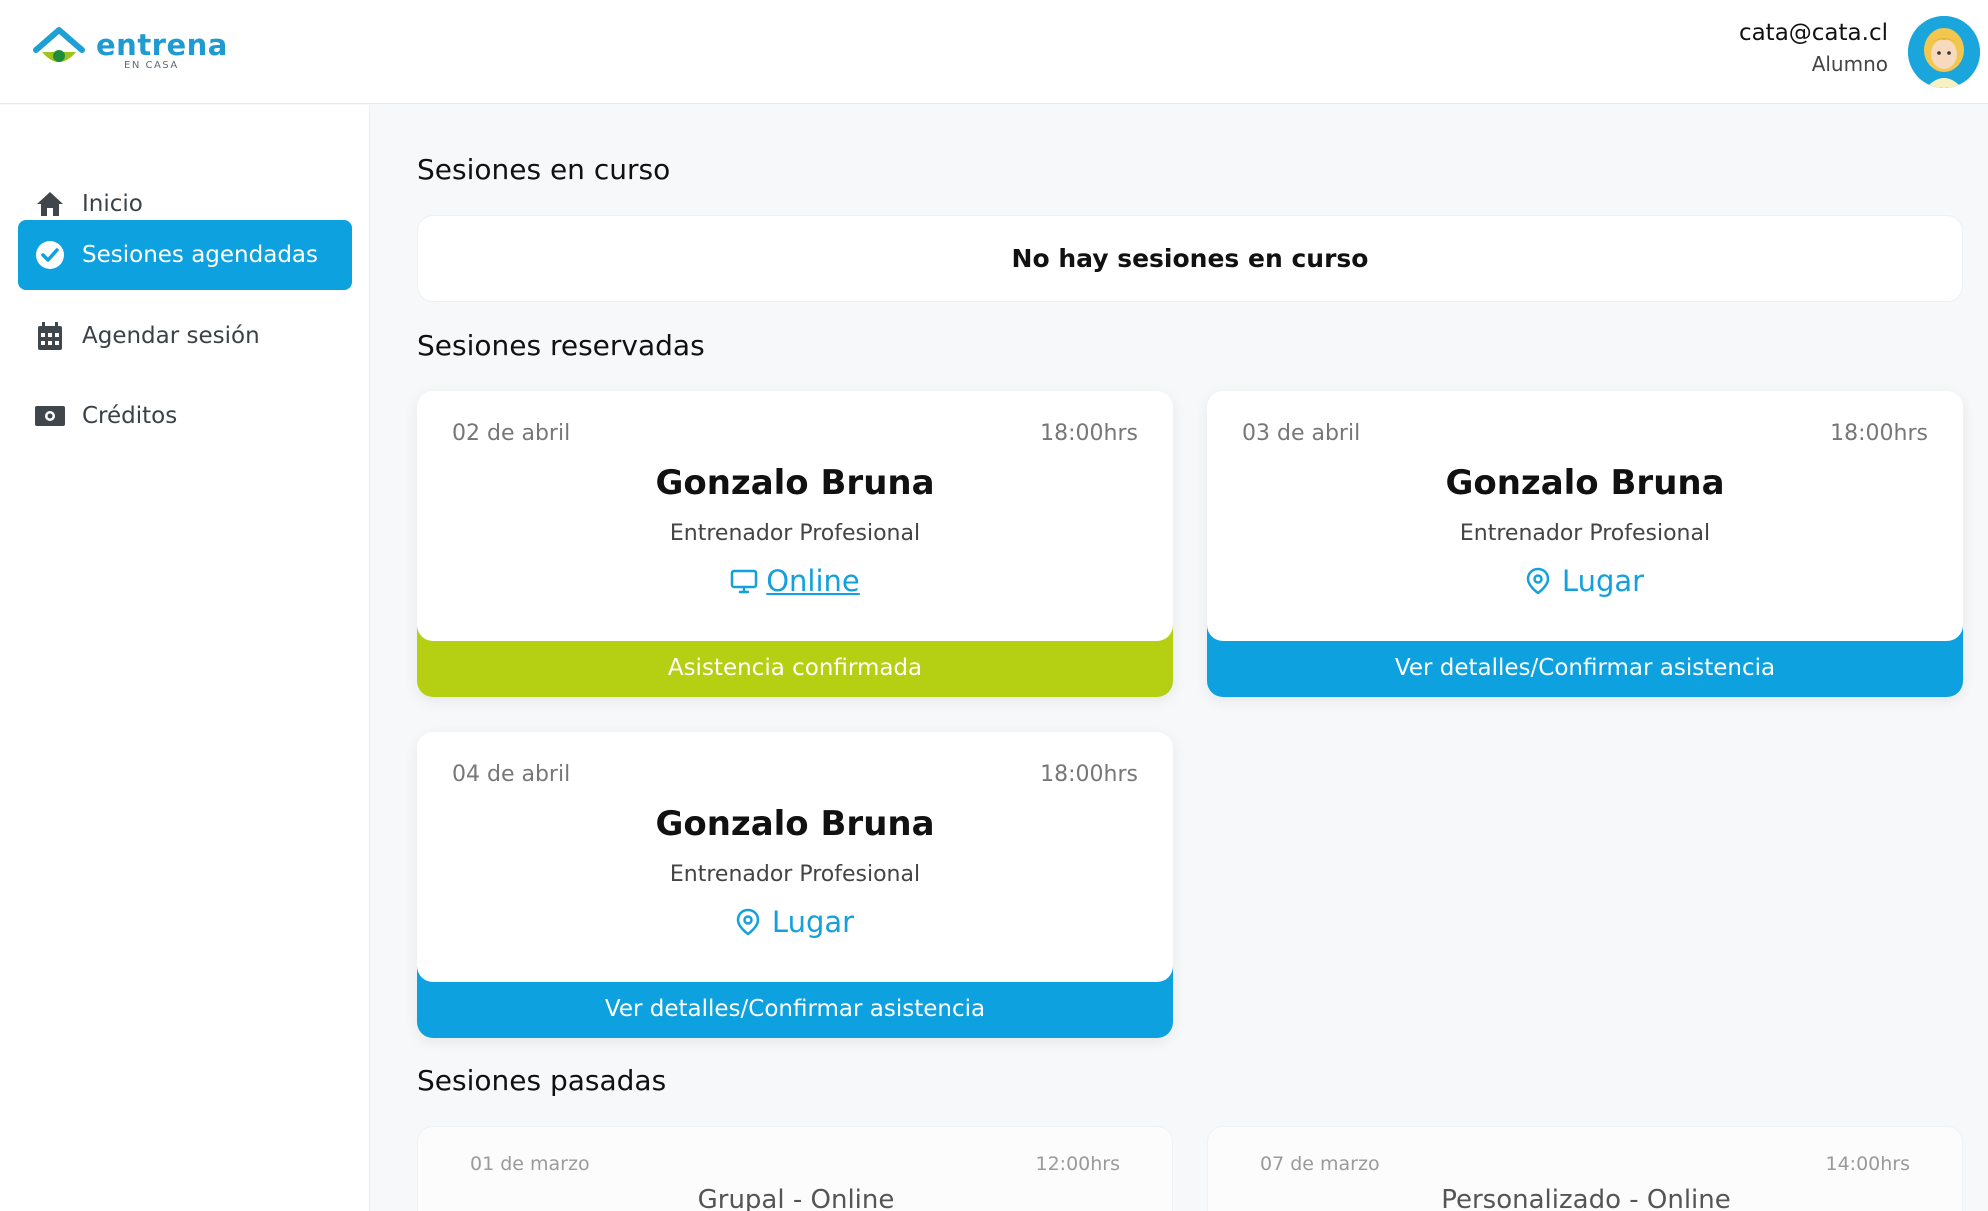  What do you see at coordinates (185, 416) in the screenshot?
I see `sidebar-item-creditos: Créditos` at bounding box center [185, 416].